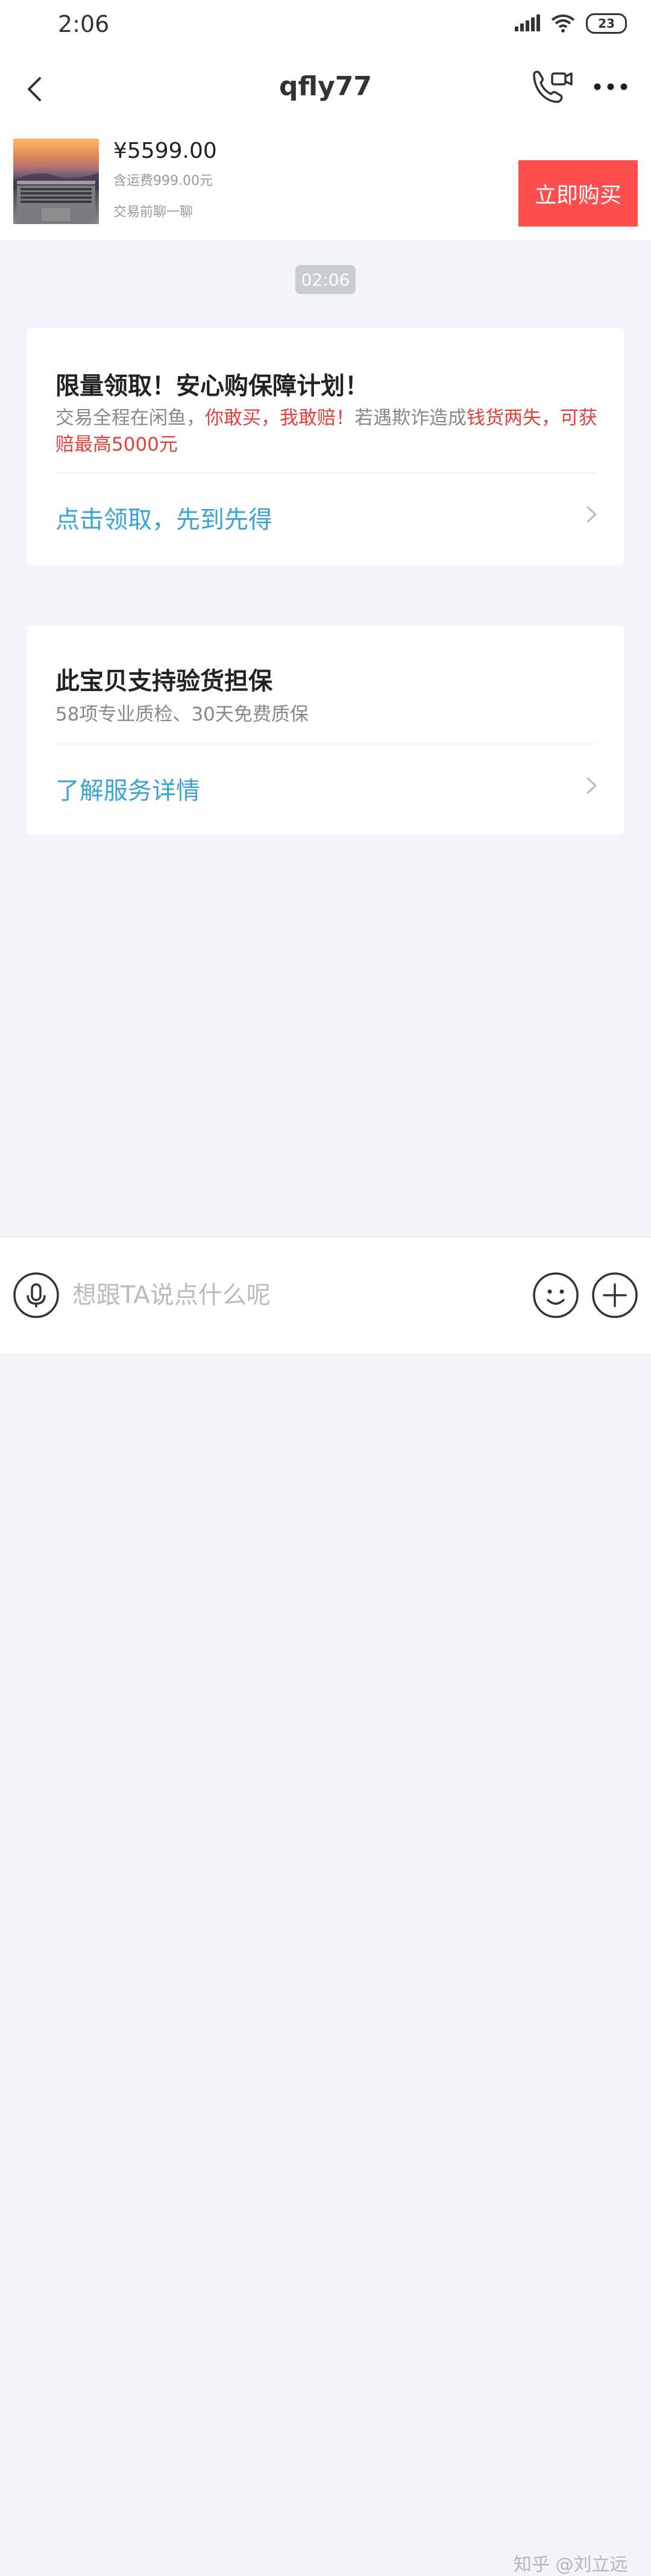 This screenshot has height=2576, width=651. I want to click on product-thumbnail, so click(56, 182).